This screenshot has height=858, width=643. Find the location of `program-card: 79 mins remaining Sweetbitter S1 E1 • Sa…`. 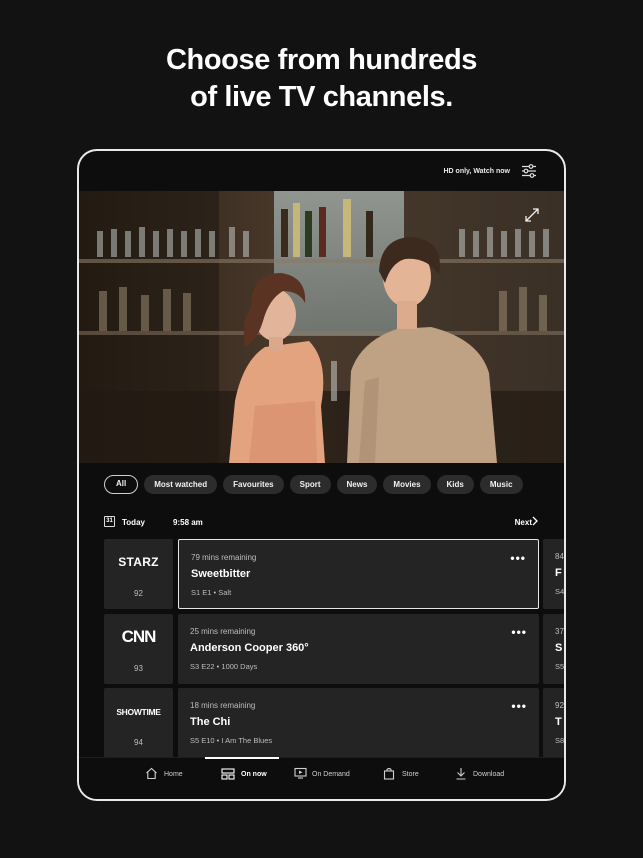

program-card: 79 mins remaining Sweetbitter S1 E1 • Sa… is located at coordinates (358, 574).